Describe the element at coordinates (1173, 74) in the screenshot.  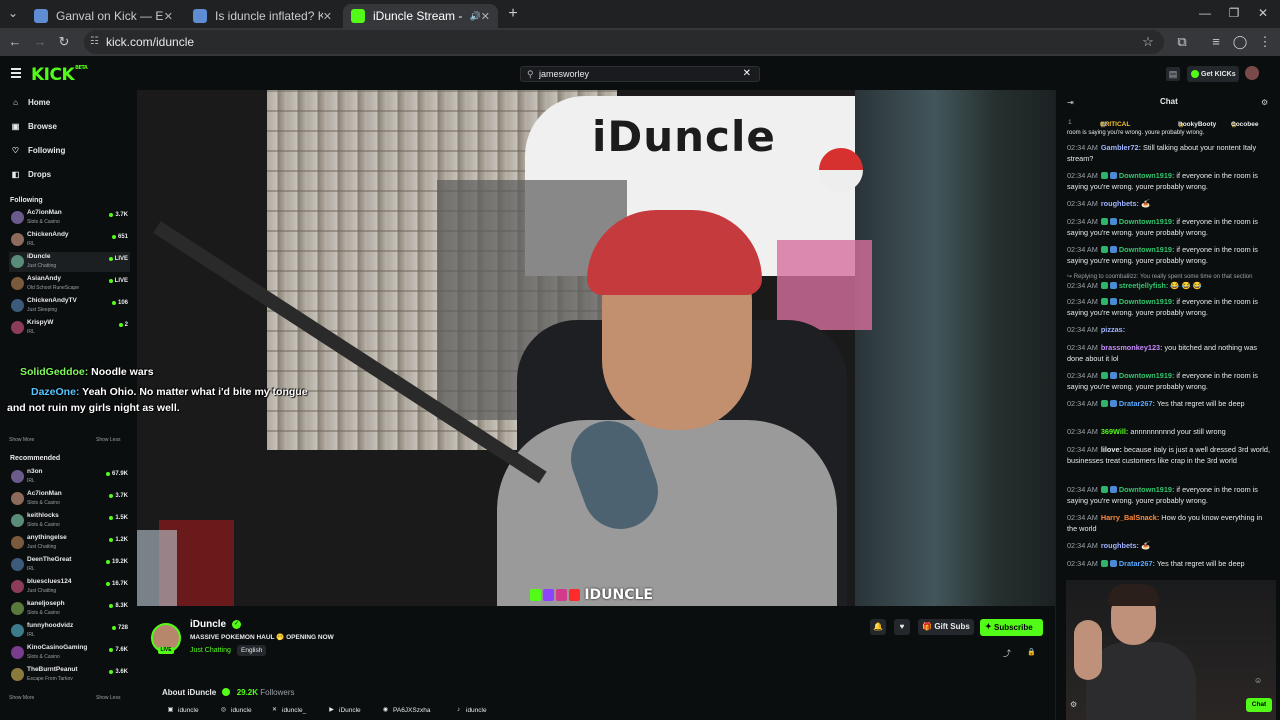
I see `layout-toggle-icon: ▤` at that location.